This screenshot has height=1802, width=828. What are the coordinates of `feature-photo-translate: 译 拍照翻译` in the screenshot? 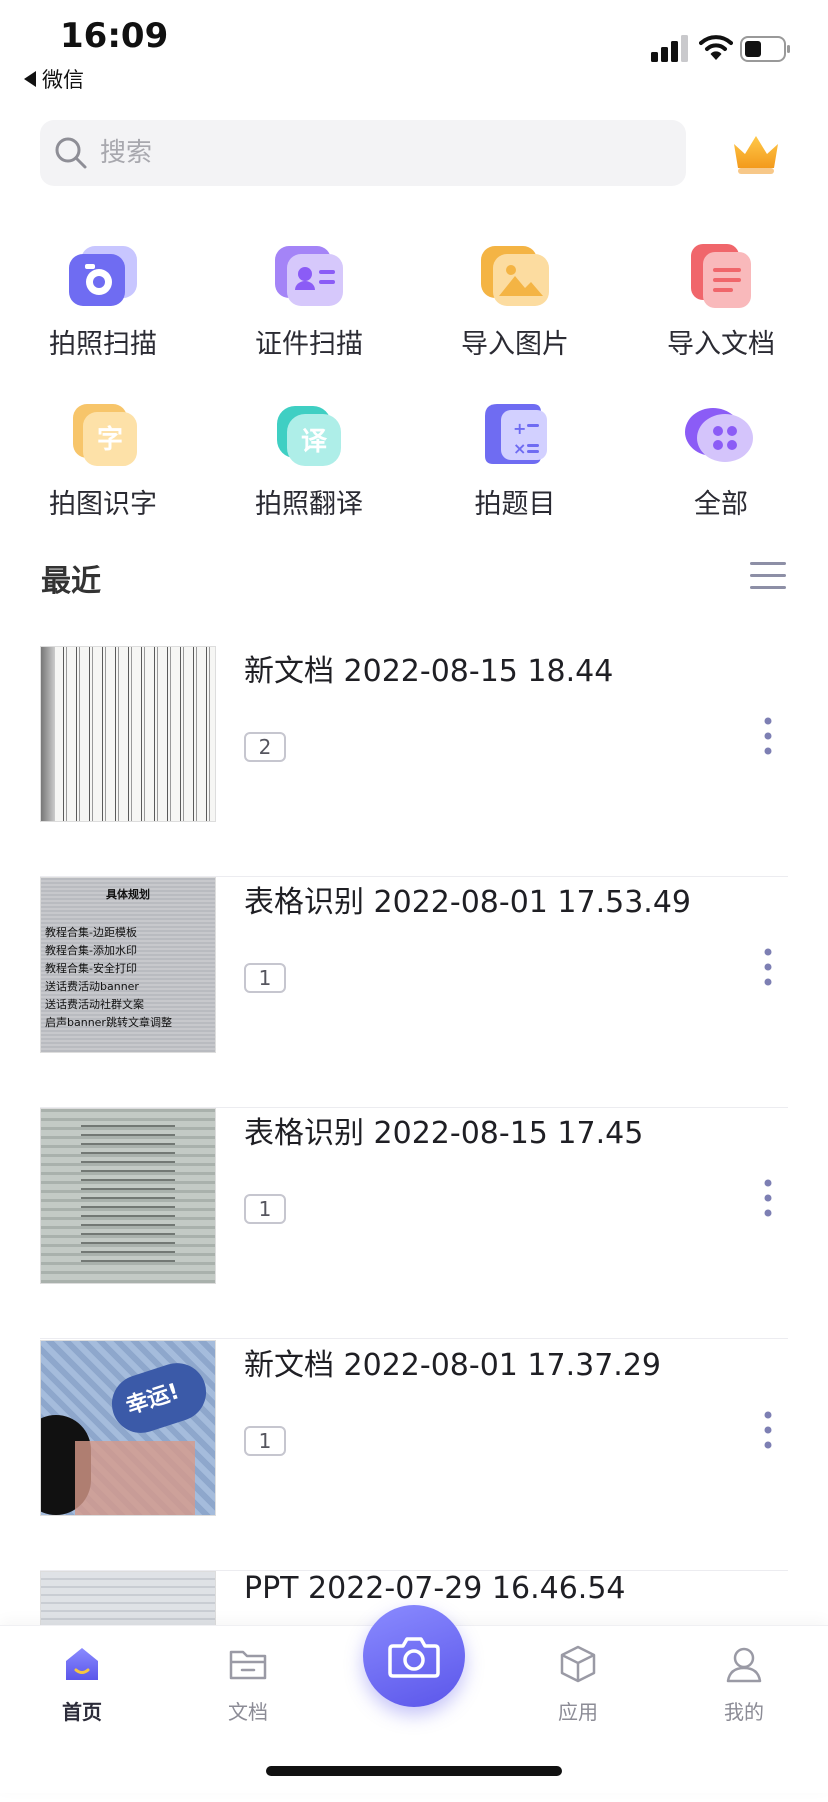 It's located at (309, 470).